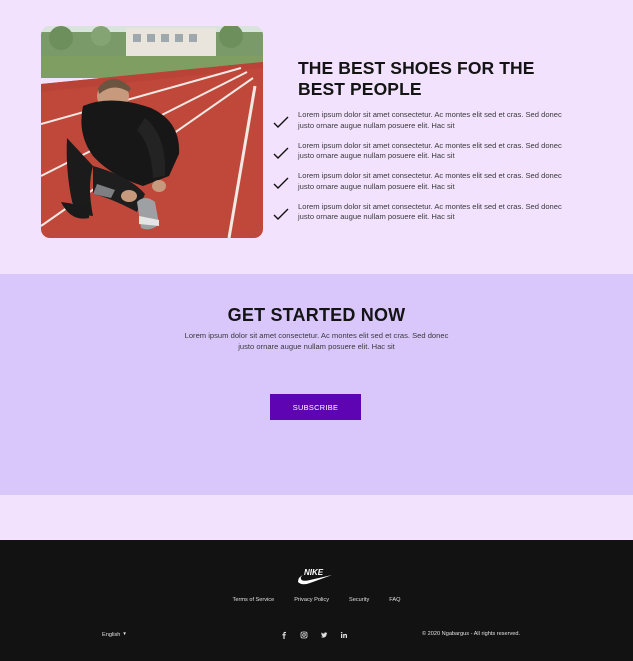 This screenshot has width=633, height=661. I want to click on copyright-text: © 2020 Ngabargus - All rights reserved., so click(471, 634).